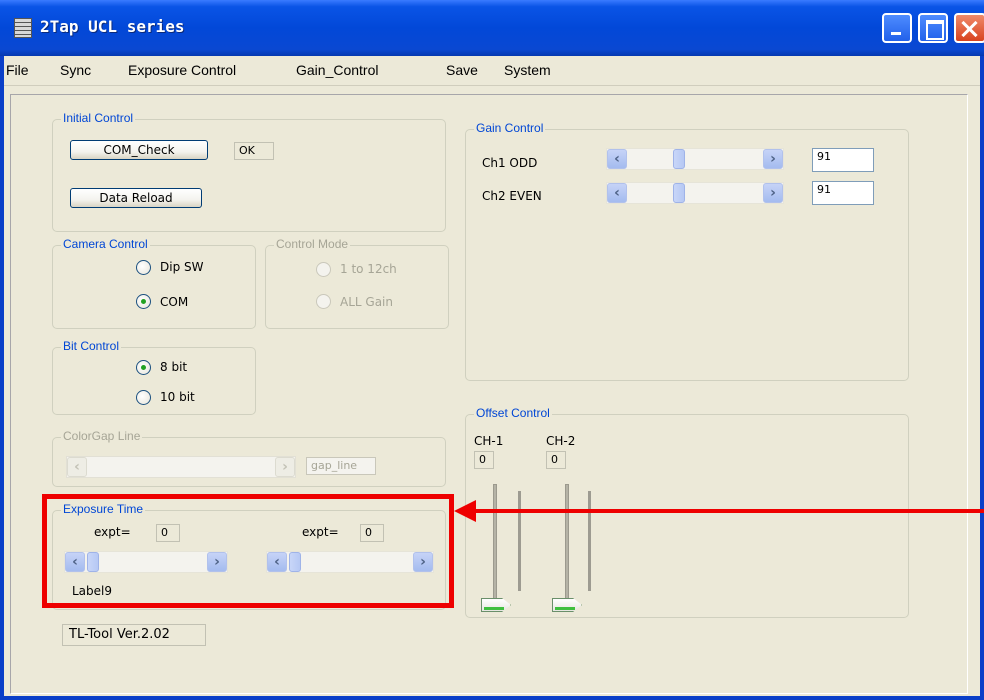 The width and height of the screenshot is (984, 700). Describe the element at coordinates (102, 436) in the screenshot. I see `colorgap-legend: ColorGap Line` at that location.